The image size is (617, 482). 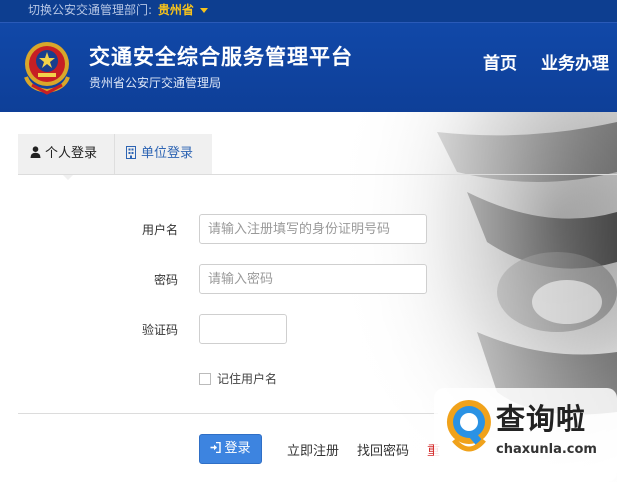 What do you see at coordinates (155, 83) in the screenshot?
I see `platform-subtitle: 贵州省公安厅交通管理局` at bounding box center [155, 83].